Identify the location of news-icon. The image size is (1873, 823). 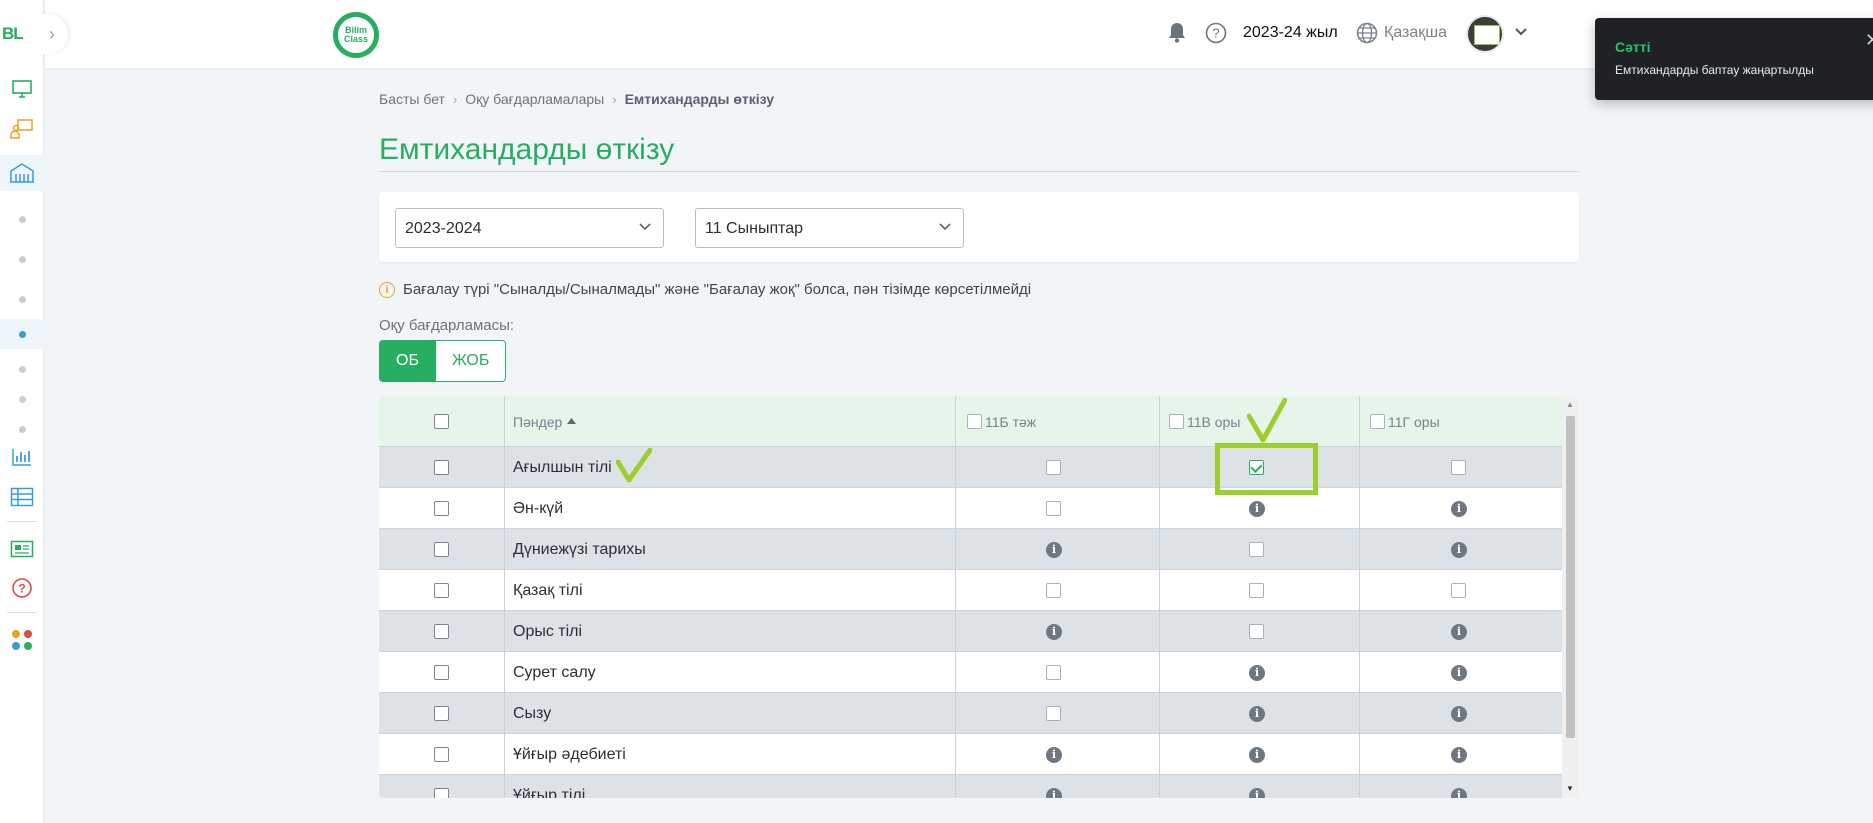
(22, 549).